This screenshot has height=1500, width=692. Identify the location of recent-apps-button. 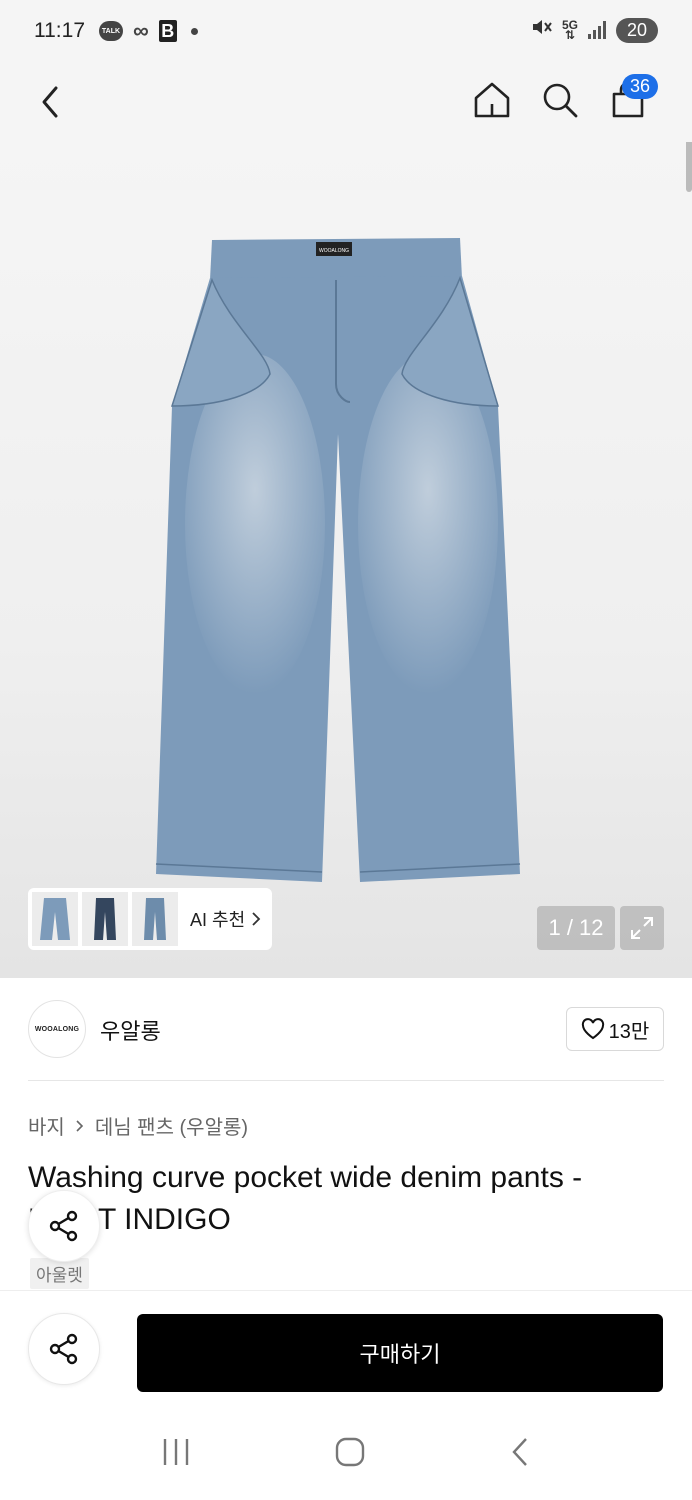
(176, 1454).